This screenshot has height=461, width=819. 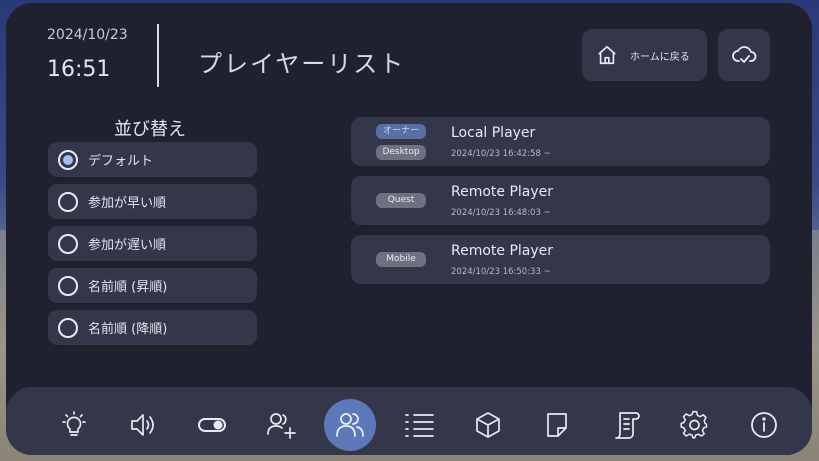 What do you see at coordinates (501, 272) in the screenshot?
I see `player-join-time: 2024/10/23 16:50:33 ~` at bounding box center [501, 272].